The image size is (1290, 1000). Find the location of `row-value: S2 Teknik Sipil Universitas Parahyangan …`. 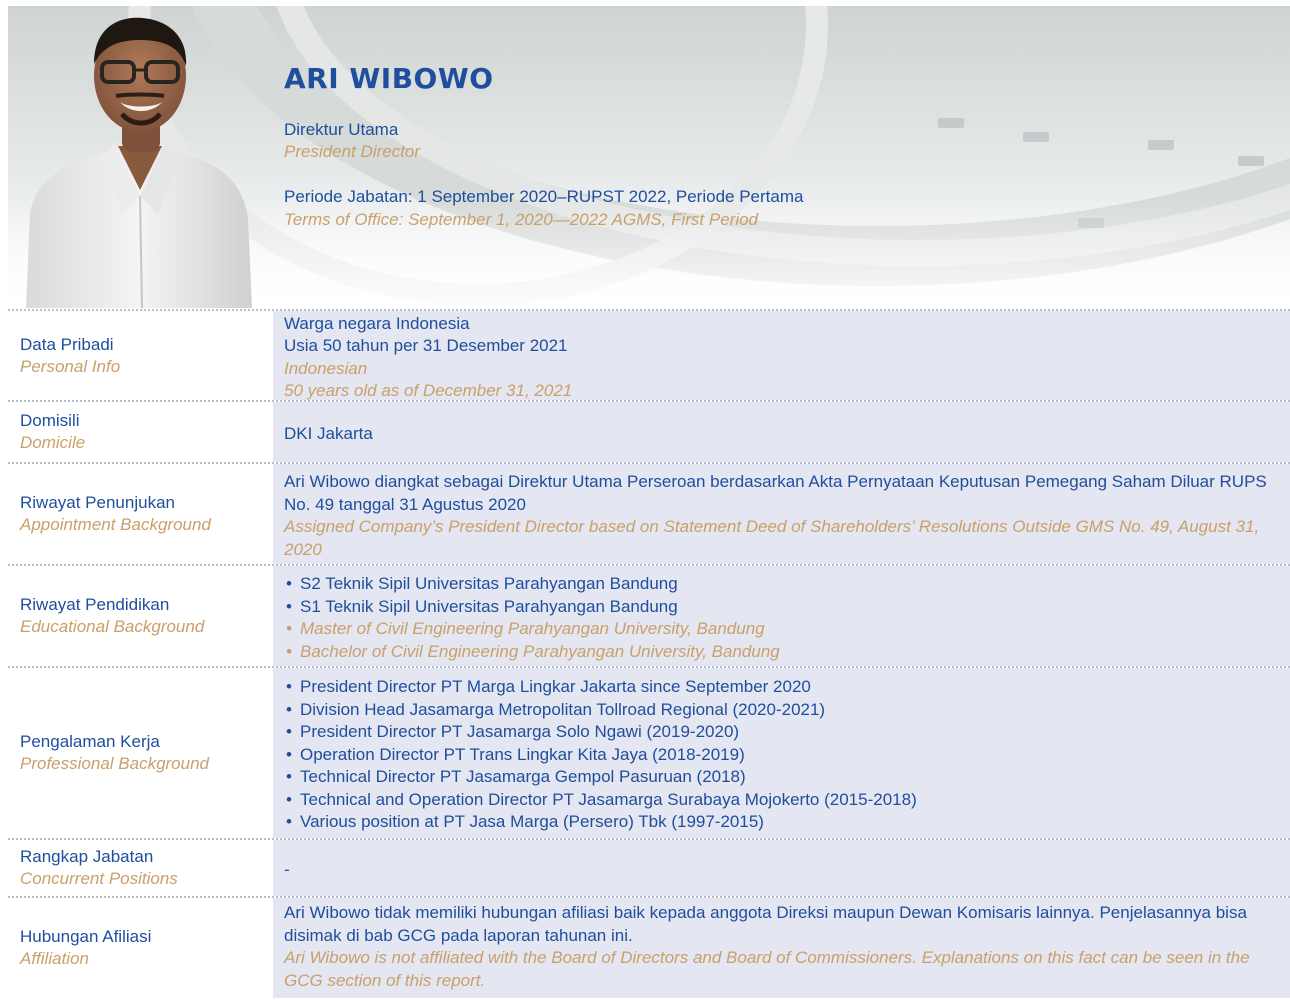

row-value: S2 Teknik Sipil Universitas Parahyangan … is located at coordinates (781, 616).